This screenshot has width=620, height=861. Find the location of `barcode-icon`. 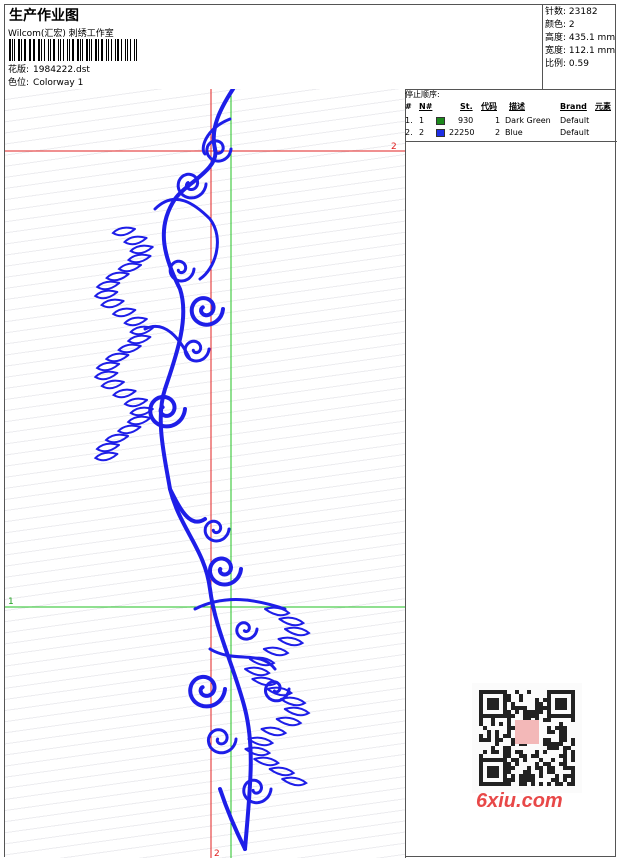

barcode-icon is located at coordinates (74, 50).